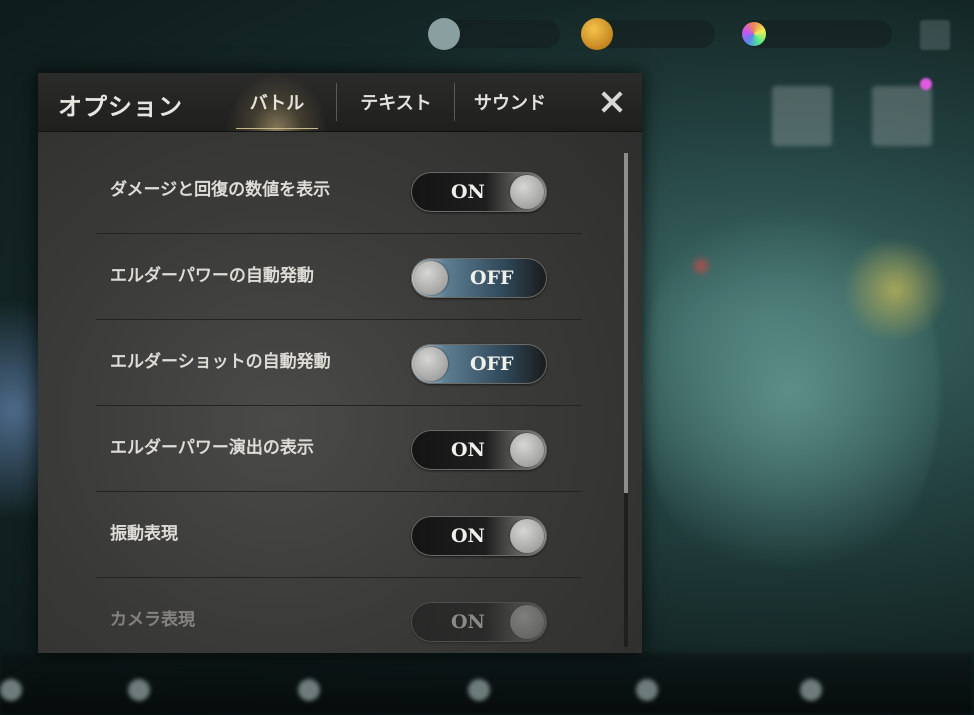 The height and width of the screenshot is (715, 974). What do you see at coordinates (212, 276) in the screenshot?
I see `setting-label: エルダーパワーの自動発動` at bounding box center [212, 276].